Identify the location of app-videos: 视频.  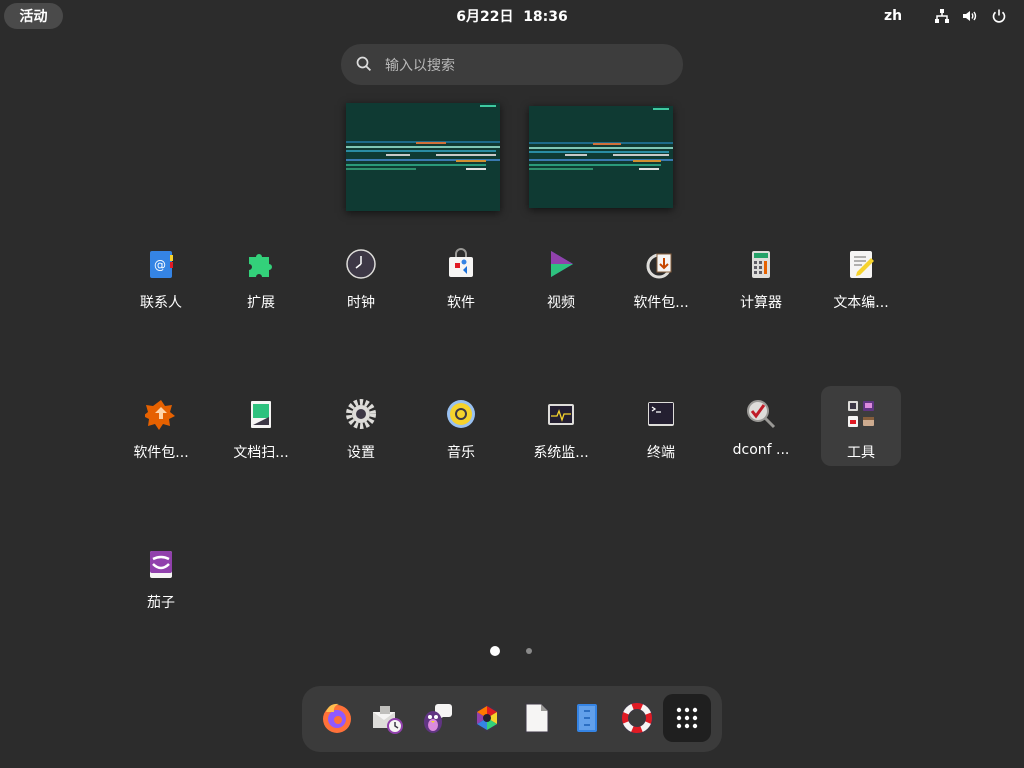
(561, 276).